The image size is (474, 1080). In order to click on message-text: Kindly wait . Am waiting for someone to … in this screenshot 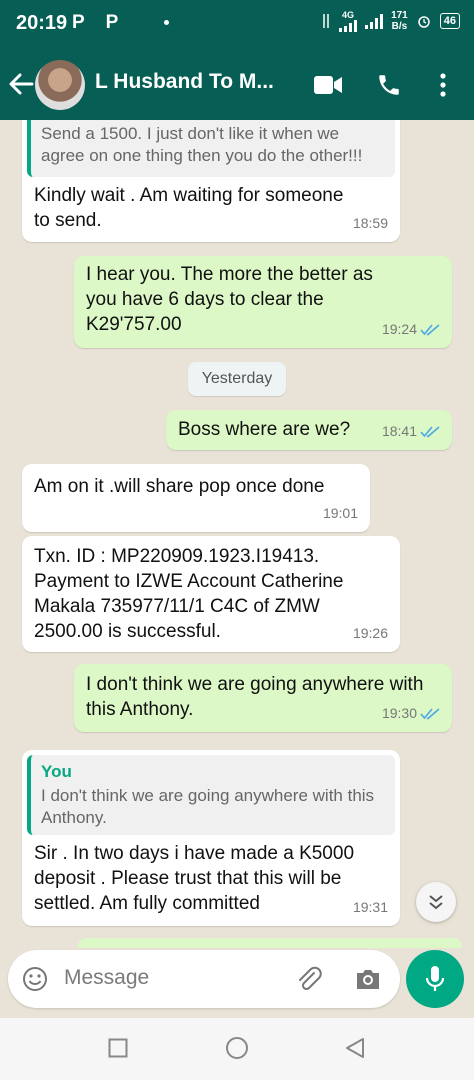, I will do `click(189, 208)`.